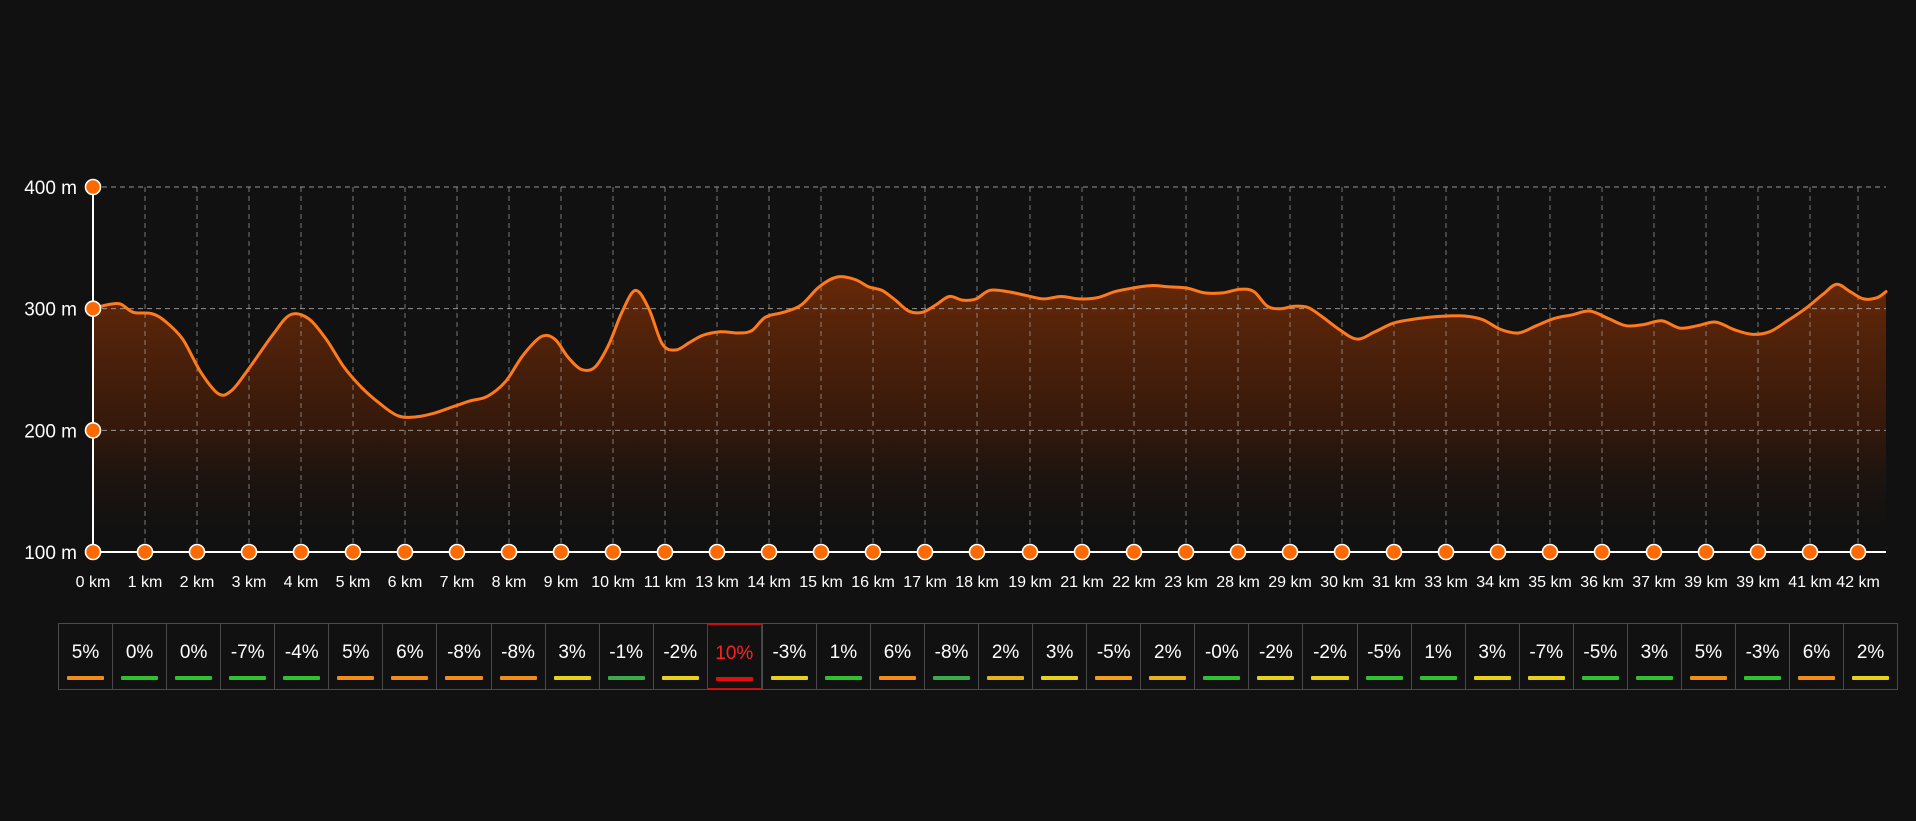 The width and height of the screenshot is (1916, 821). What do you see at coordinates (463, 656) in the screenshot?
I see `grade-cell: -8%` at bounding box center [463, 656].